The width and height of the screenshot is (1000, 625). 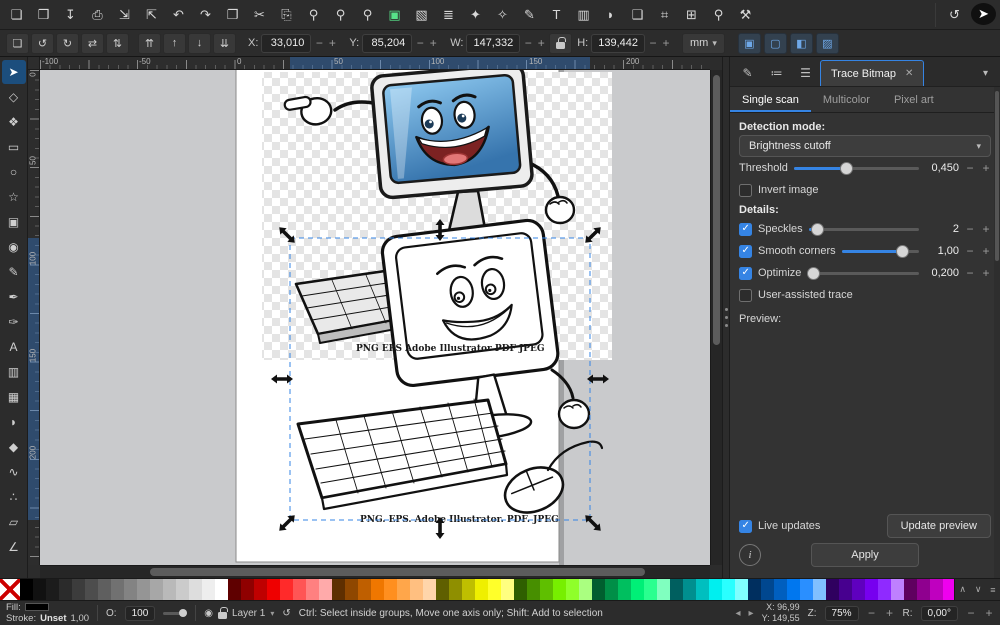 What do you see at coordinates (178, 15) in the screenshot?
I see `undo-icon: ↶` at bounding box center [178, 15].